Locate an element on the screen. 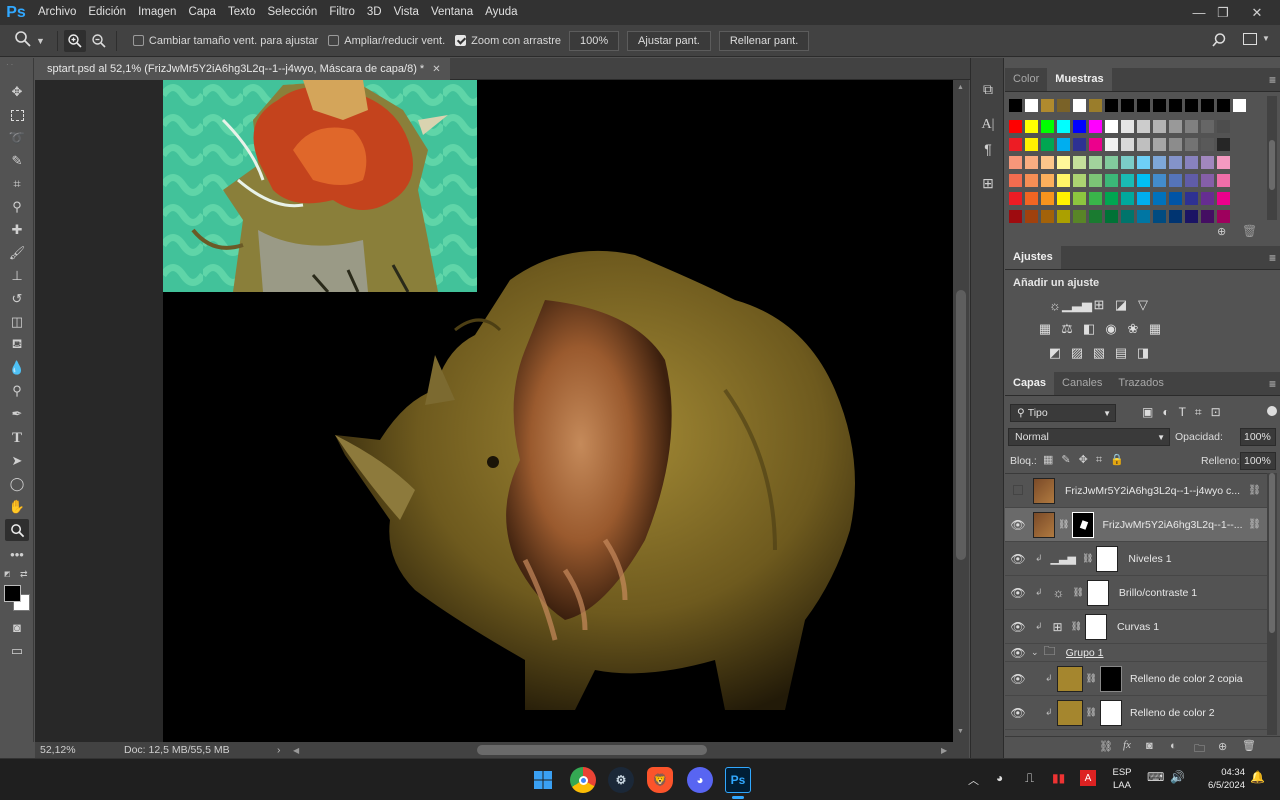 The height and width of the screenshot is (800, 1280). swap-colors-icon: ⇄ is located at coordinates (24, 574).